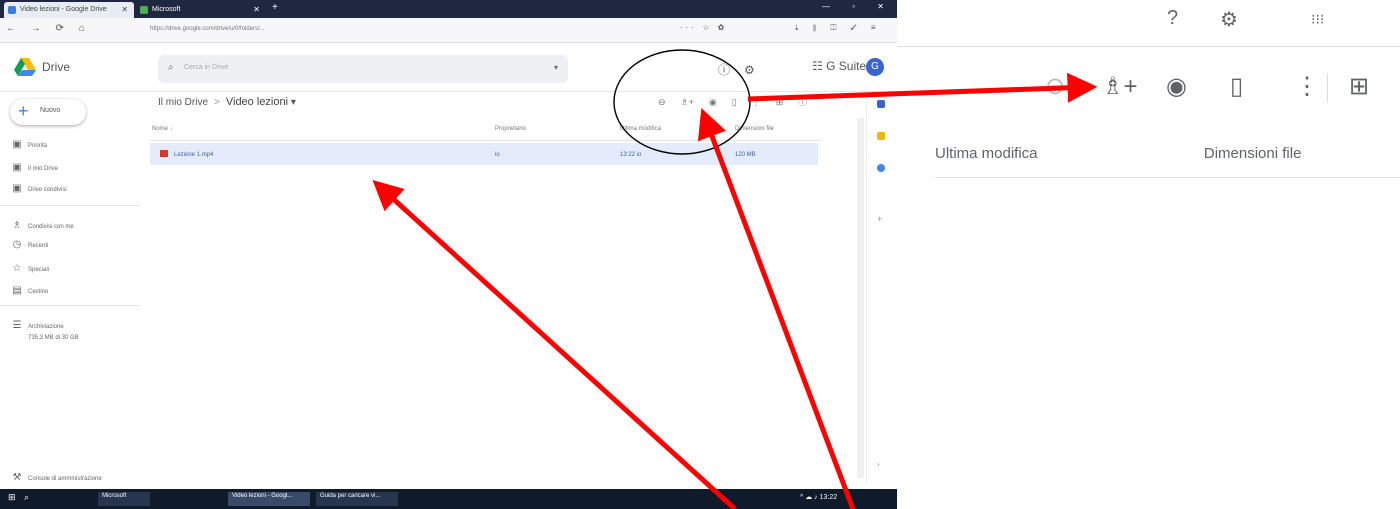  I want to click on file-name: Lezione 1.mp4, so click(194, 155).